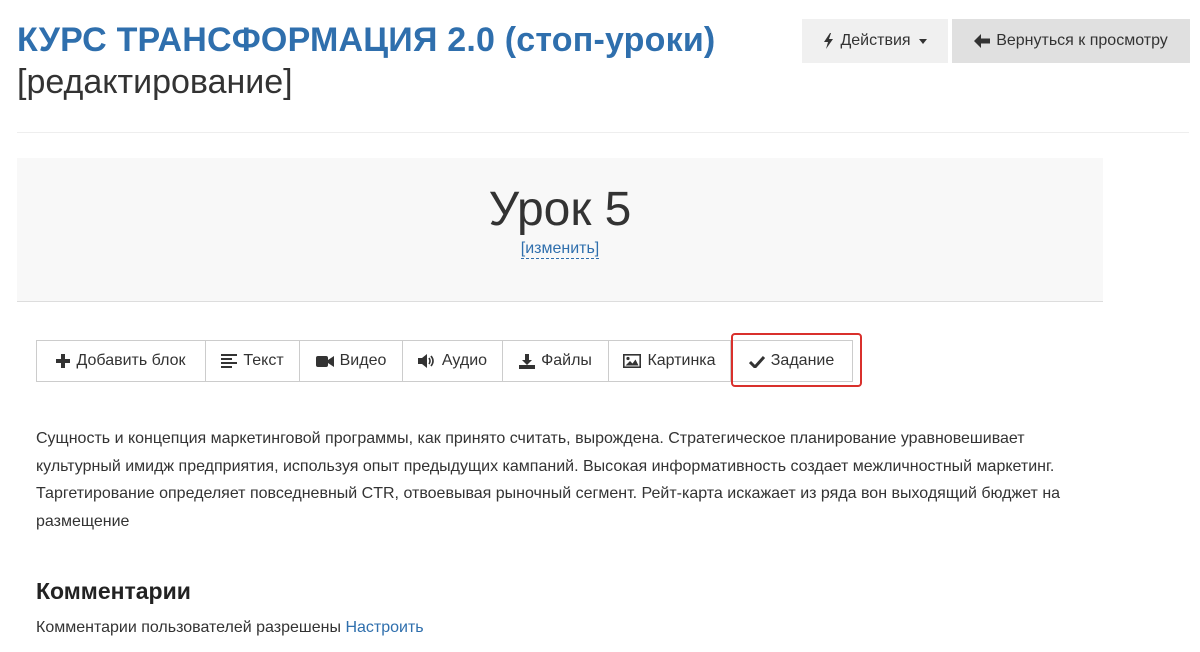 The height and width of the screenshot is (652, 1200). What do you see at coordinates (560, 249) in the screenshot?
I see `edit-lesson-link: [изменить]` at bounding box center [560, 249].